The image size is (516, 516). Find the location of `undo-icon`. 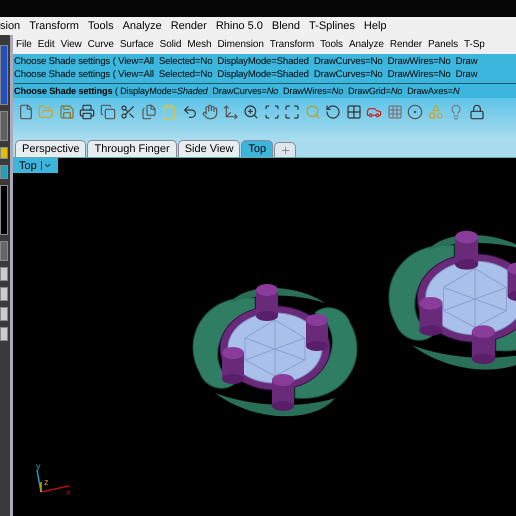

undo-icon is located at coordinates (189, 112).